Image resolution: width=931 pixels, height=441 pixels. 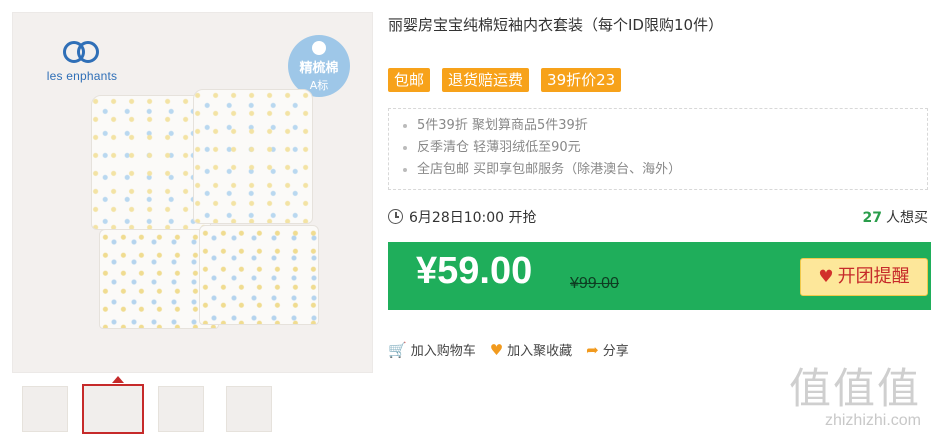 I want to click on brand-name: les enphants, so click(x=82, y=76).